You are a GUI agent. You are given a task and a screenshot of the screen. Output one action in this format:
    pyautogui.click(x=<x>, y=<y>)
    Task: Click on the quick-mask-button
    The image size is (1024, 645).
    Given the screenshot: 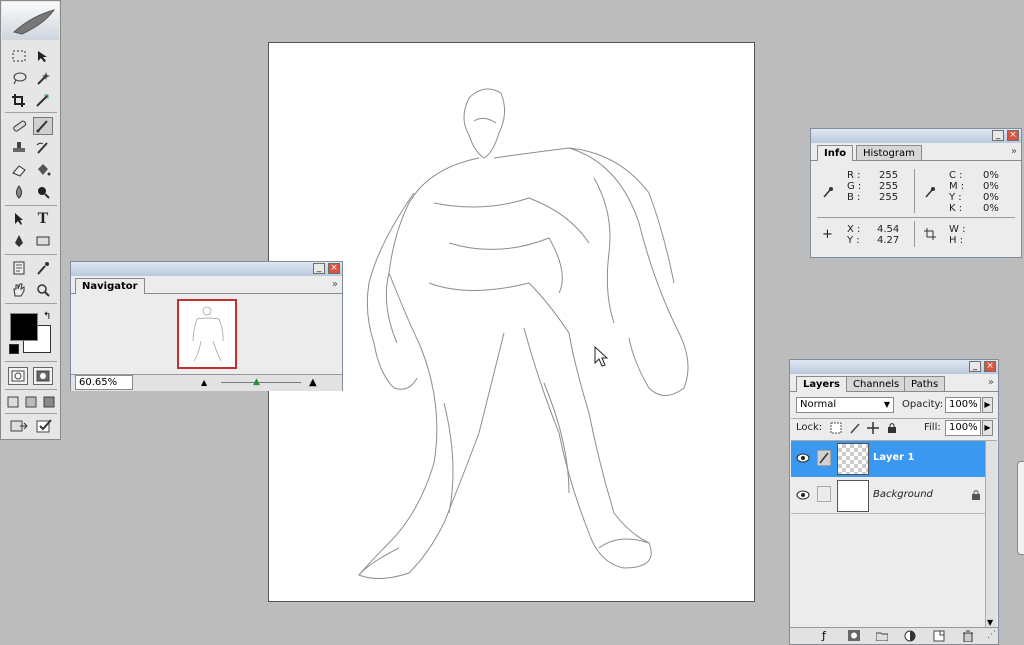 What is the action you would take?
    pyautogui.click(x=43, y=376)
    